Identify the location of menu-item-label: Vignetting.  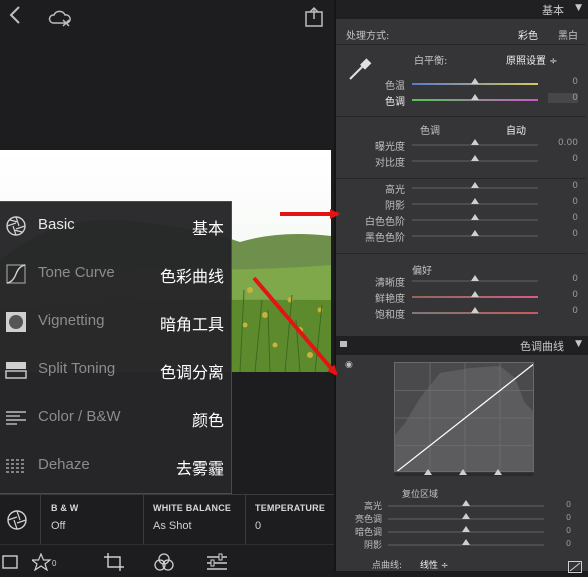
(71, 320).